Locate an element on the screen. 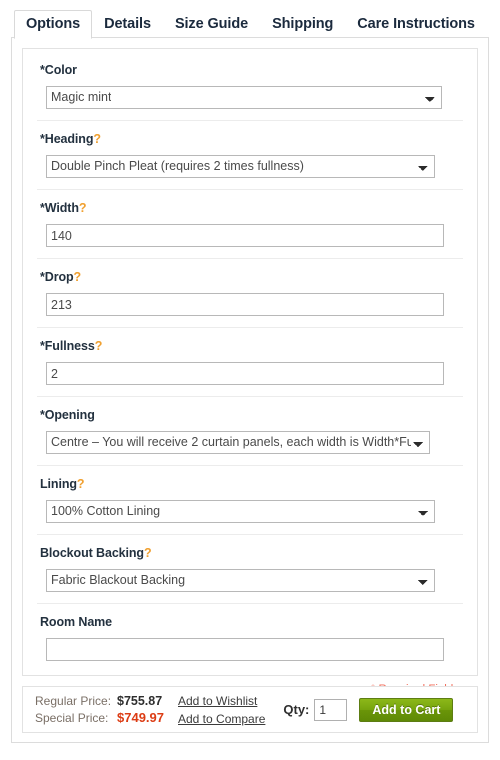 This screenshot has width=500, height=760. input-fullness is located at coordinates (245, 373).